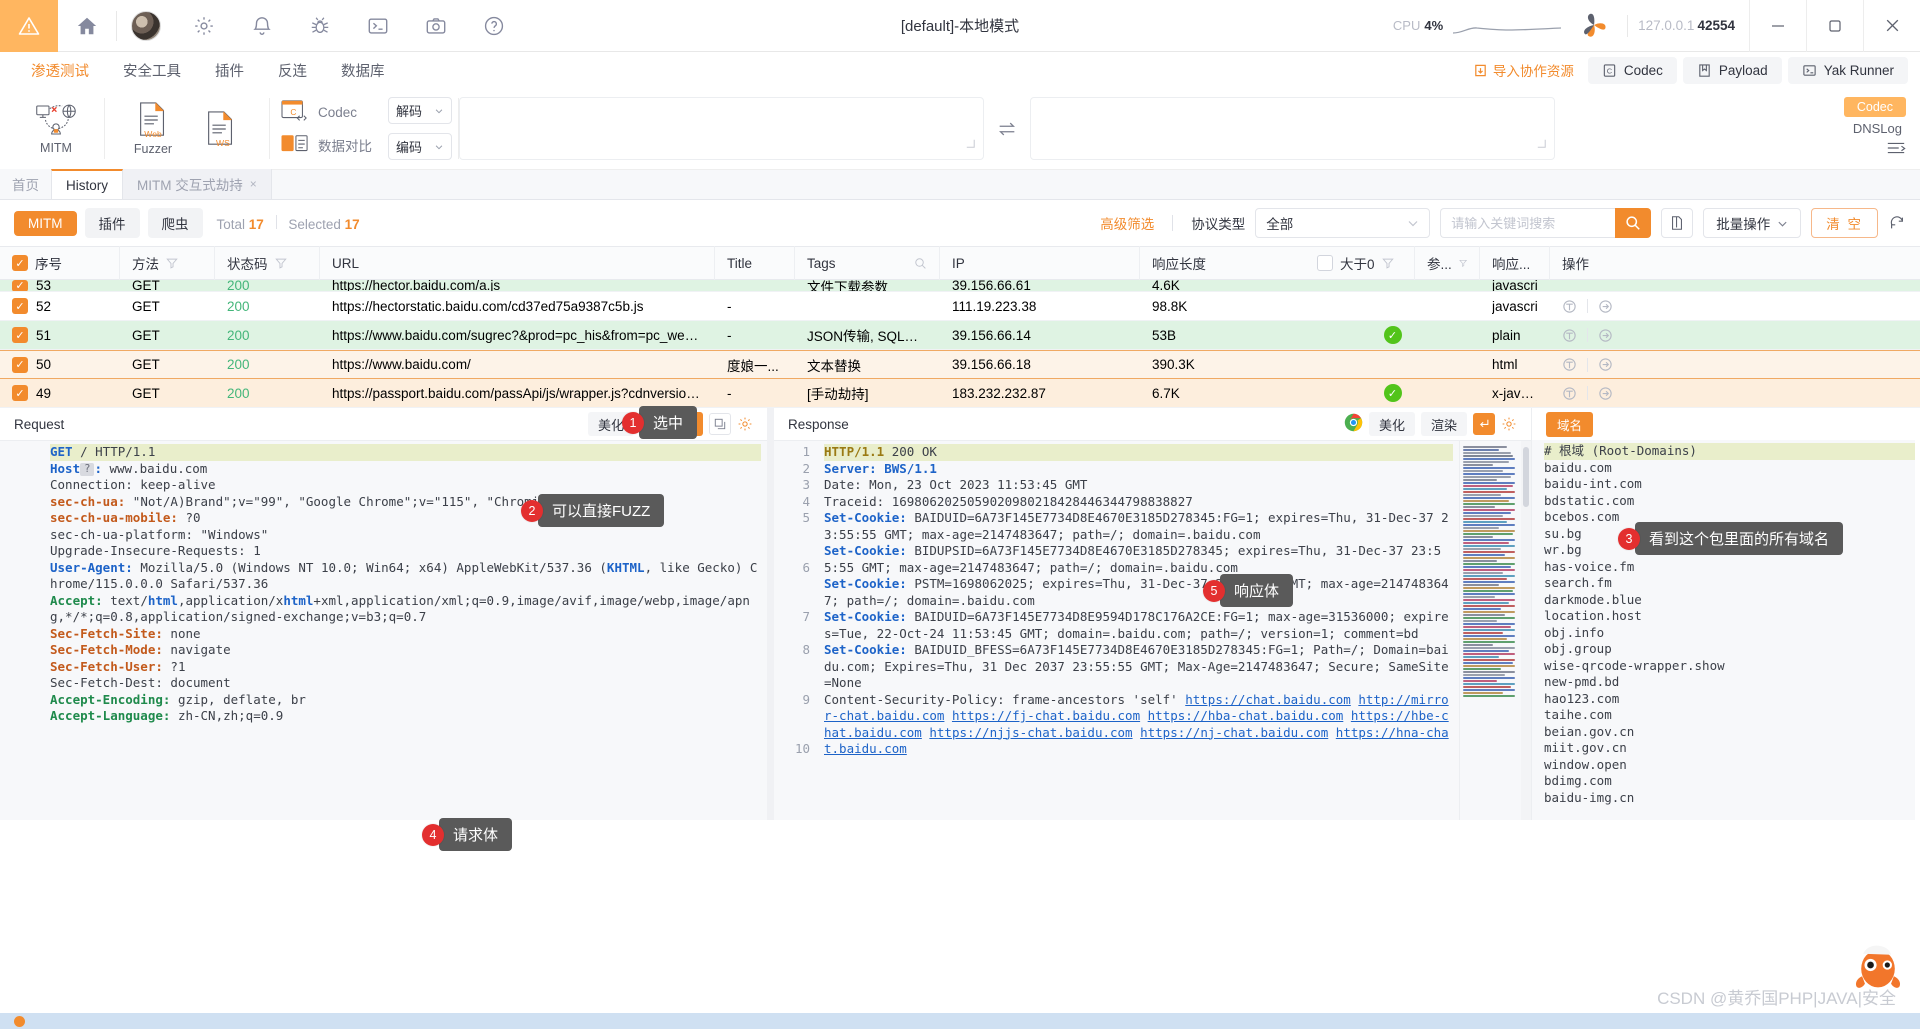 The width and height of the screenshot is (1920, 1029). I want to click on web-fuzzer-tool: Web Fuzzer, so click(153, 128).